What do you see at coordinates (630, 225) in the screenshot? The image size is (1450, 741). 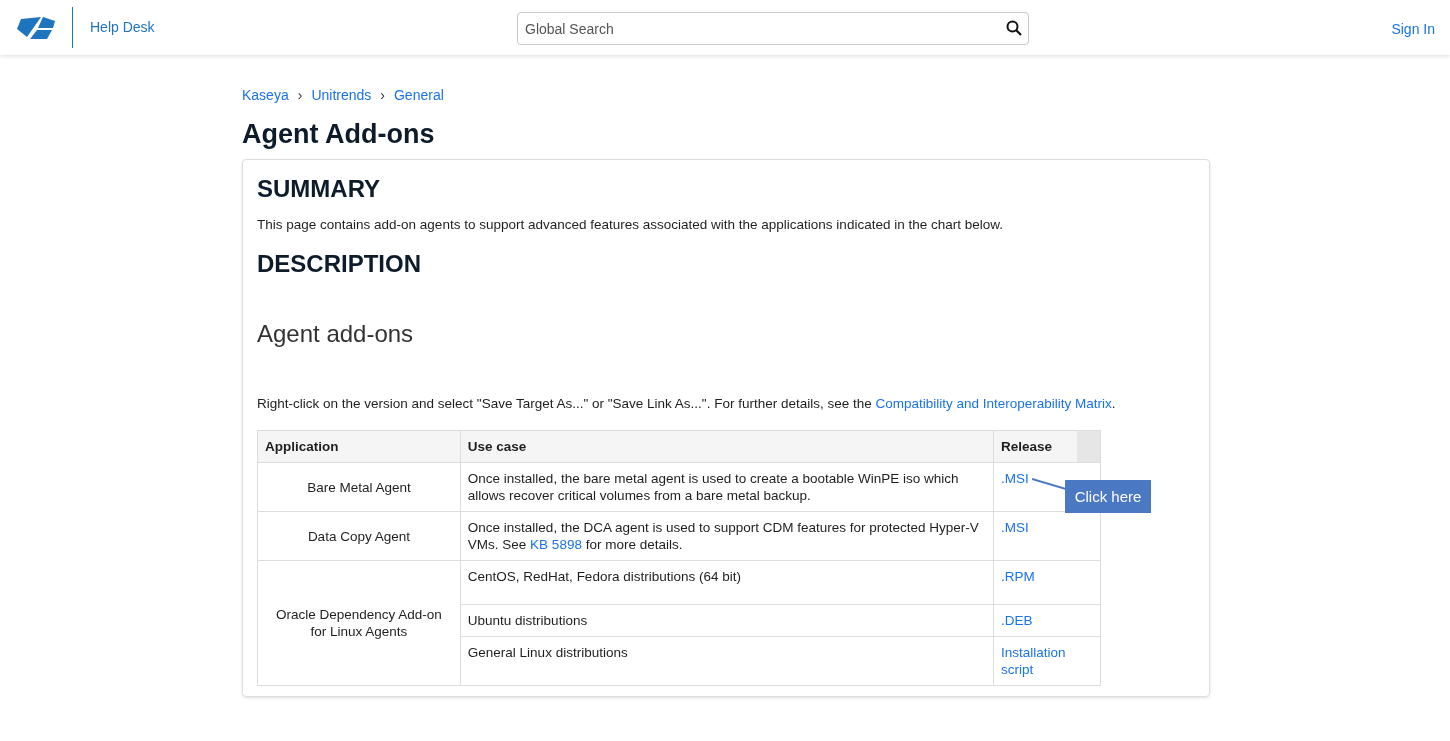 I see `paragraph: This page contains add-on agents to support advanced features associated with the applications indicated in the chart below.` at bounding box center [630, 225].